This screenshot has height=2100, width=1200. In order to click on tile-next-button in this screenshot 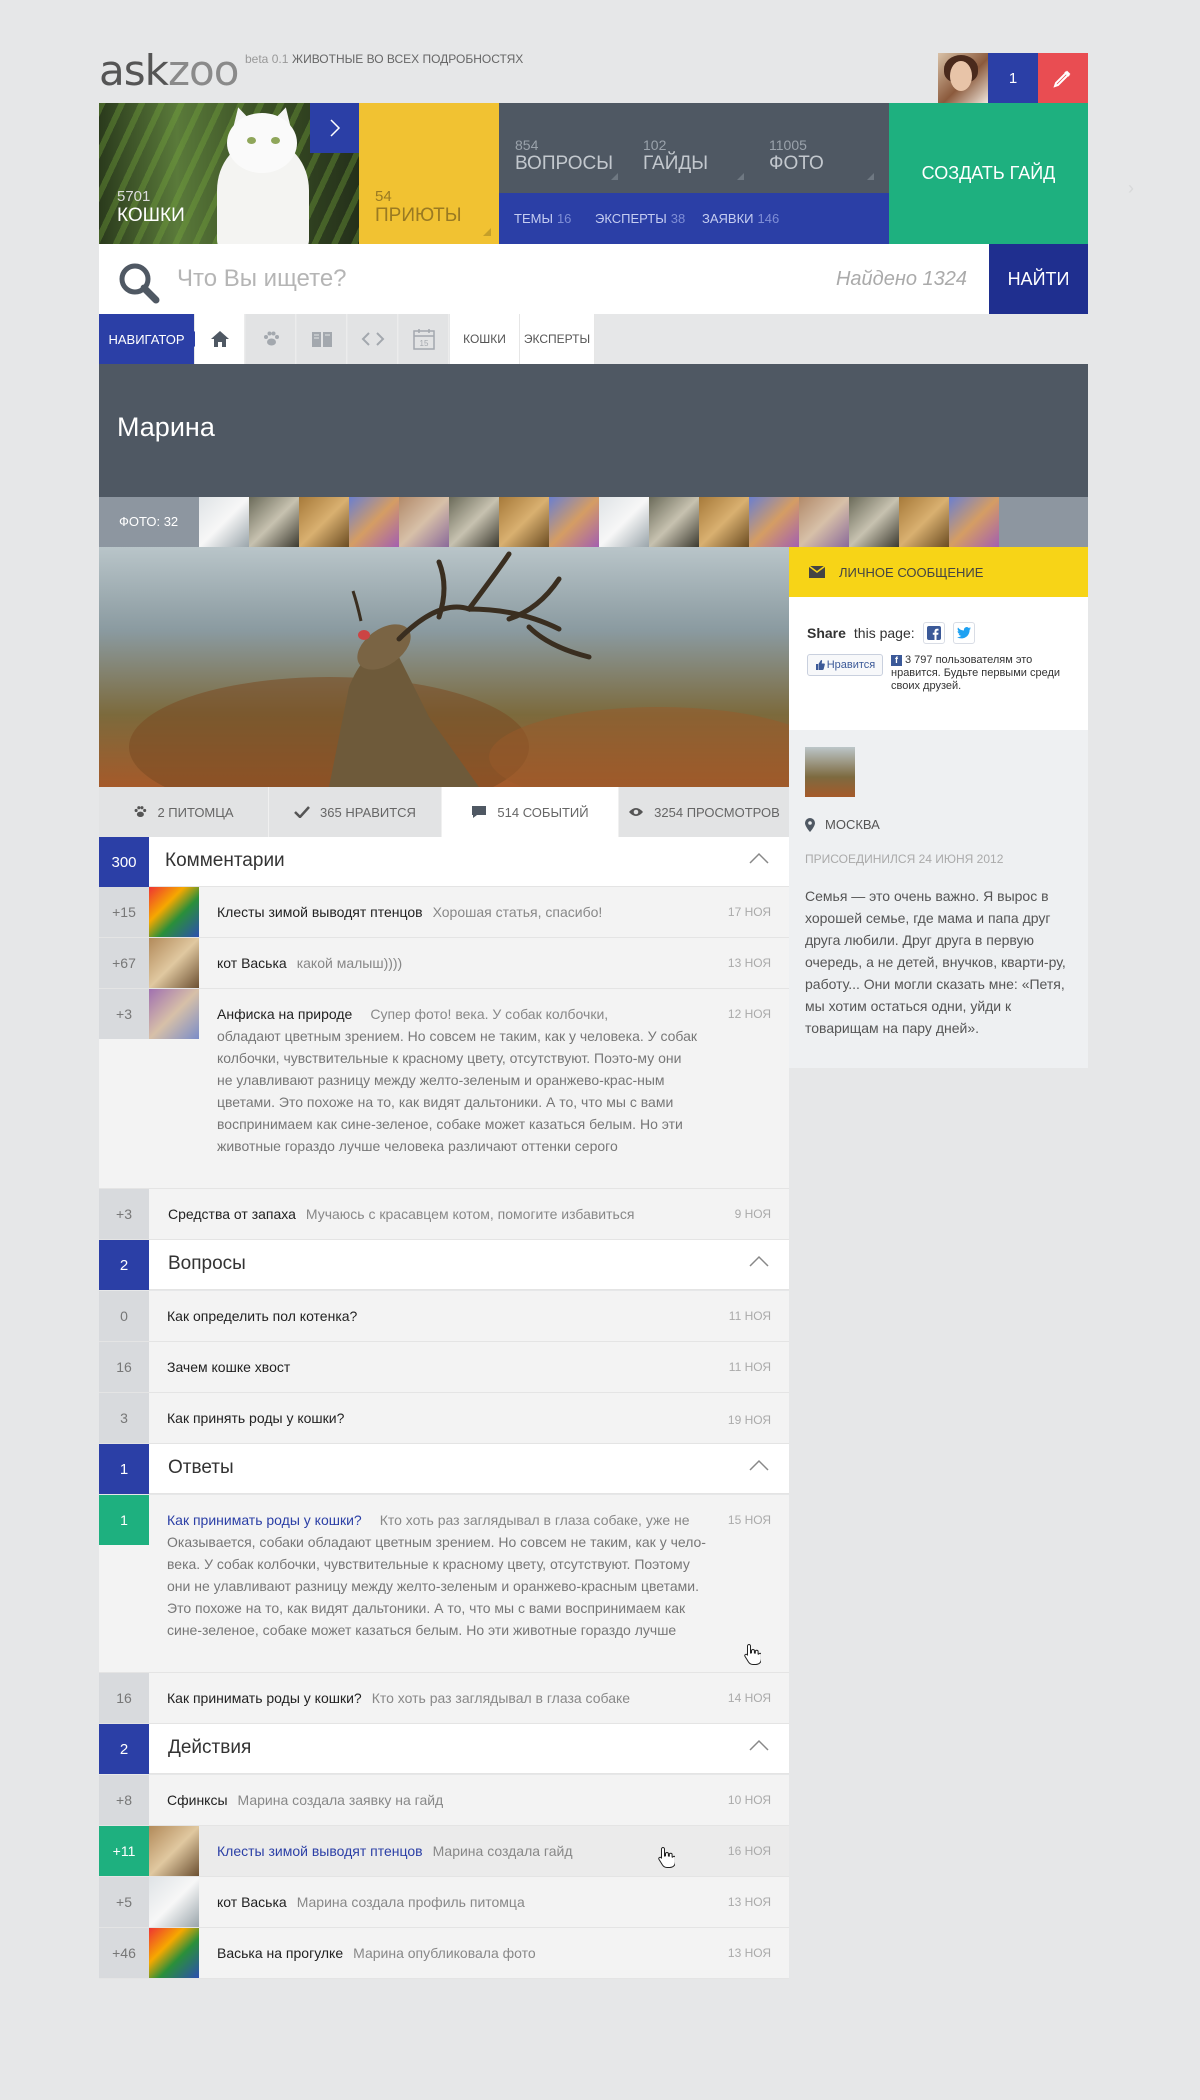, I will do `click(334, 128)`.